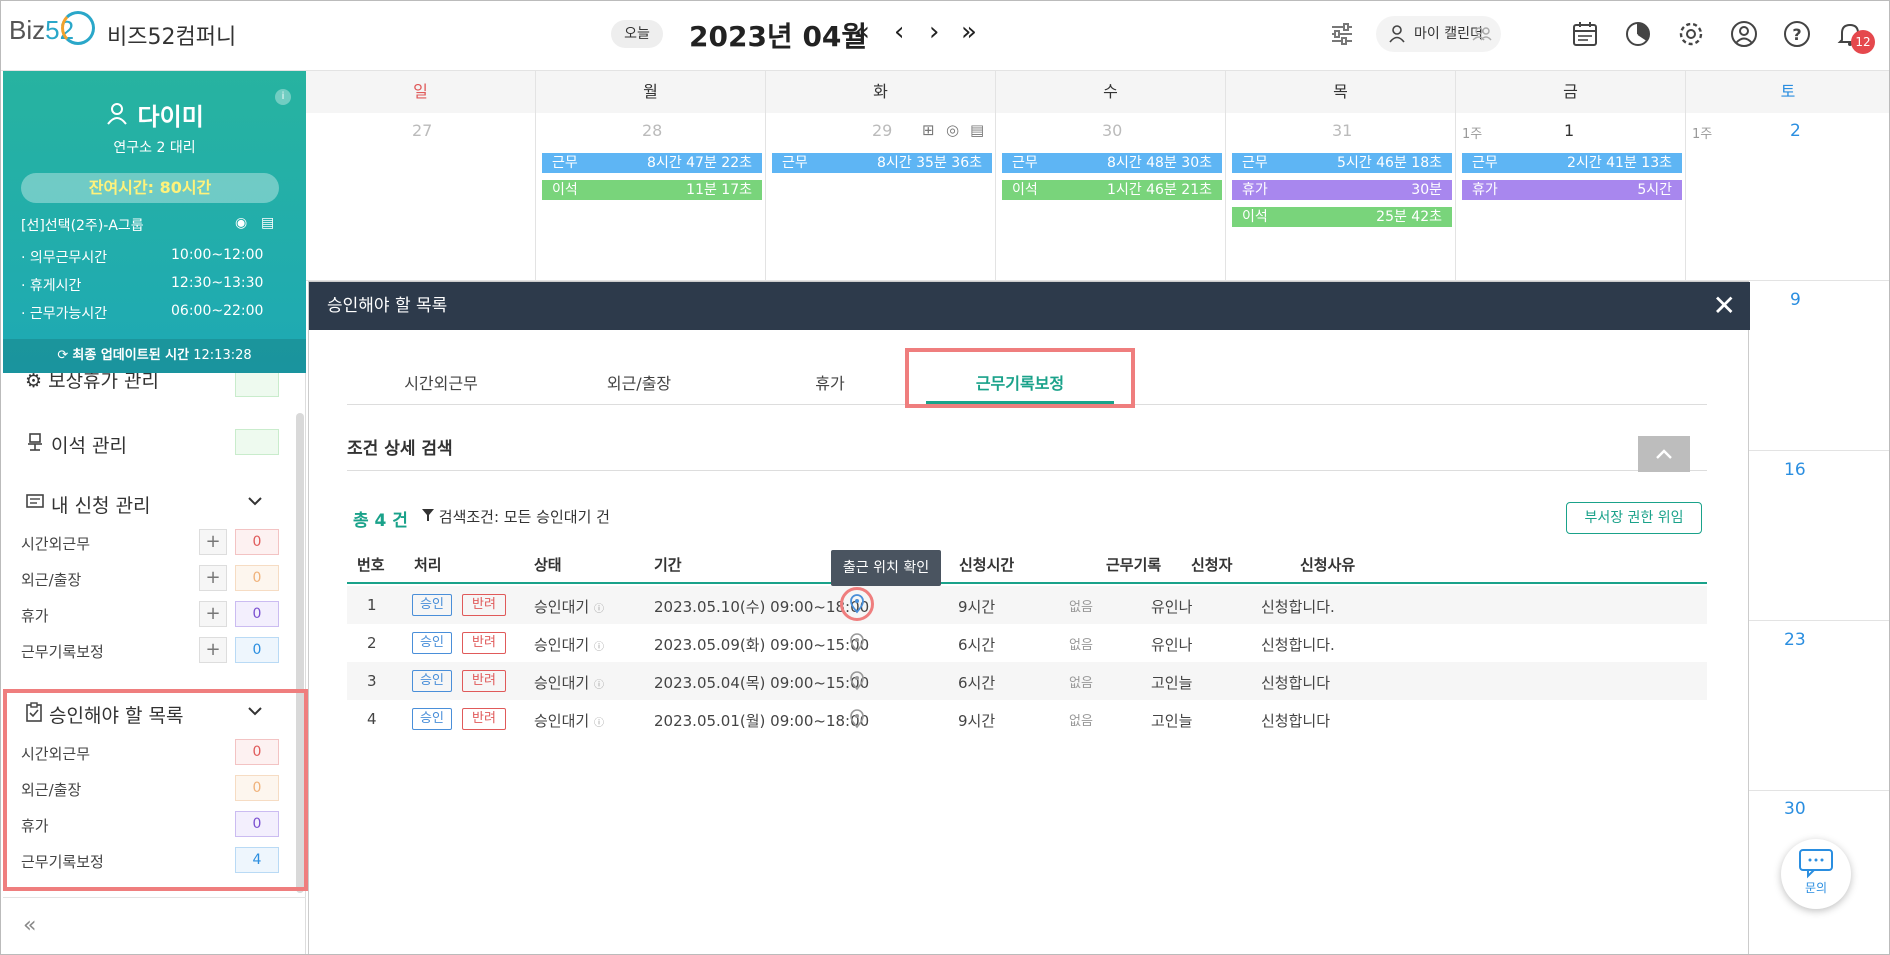  Describe the element at coordinates (857, 604) in the screenshot. I see `checkin-location-icon` at that location.